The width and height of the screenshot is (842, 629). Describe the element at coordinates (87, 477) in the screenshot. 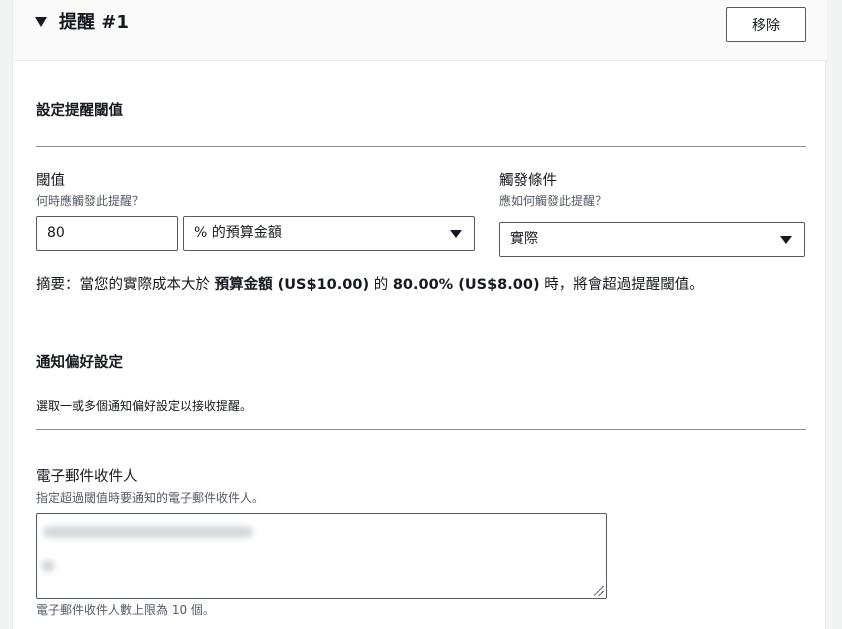

I see `email-recipients-label: 電子郵件收件人` at that location.